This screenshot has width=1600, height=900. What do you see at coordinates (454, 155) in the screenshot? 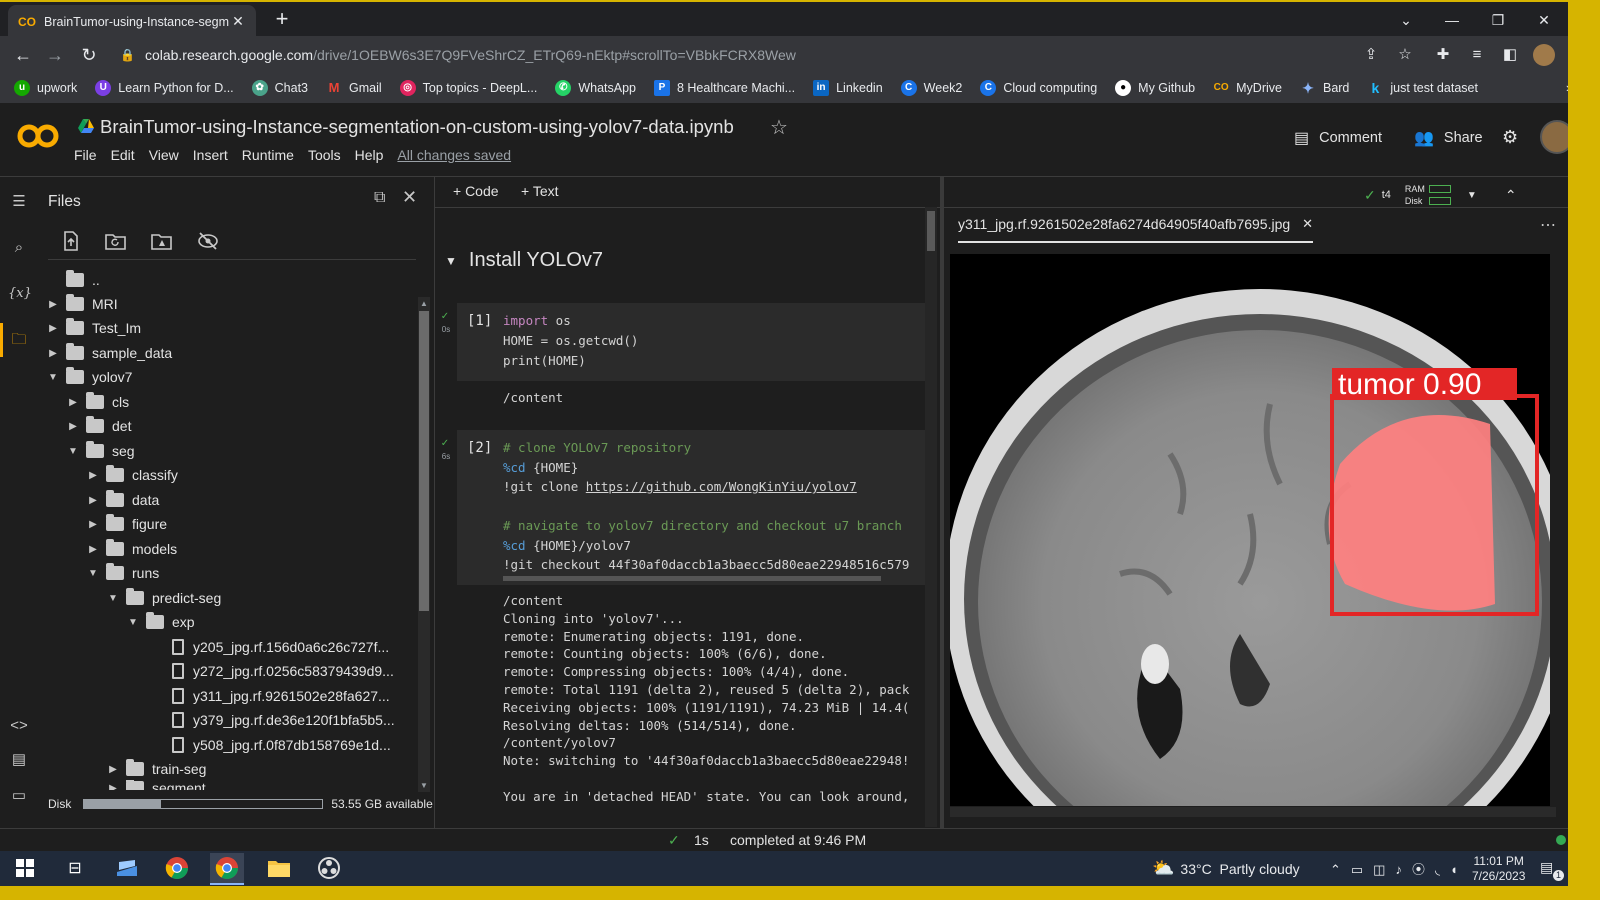
I see `save-status: All changes saved` at bounding box center [454, 155].